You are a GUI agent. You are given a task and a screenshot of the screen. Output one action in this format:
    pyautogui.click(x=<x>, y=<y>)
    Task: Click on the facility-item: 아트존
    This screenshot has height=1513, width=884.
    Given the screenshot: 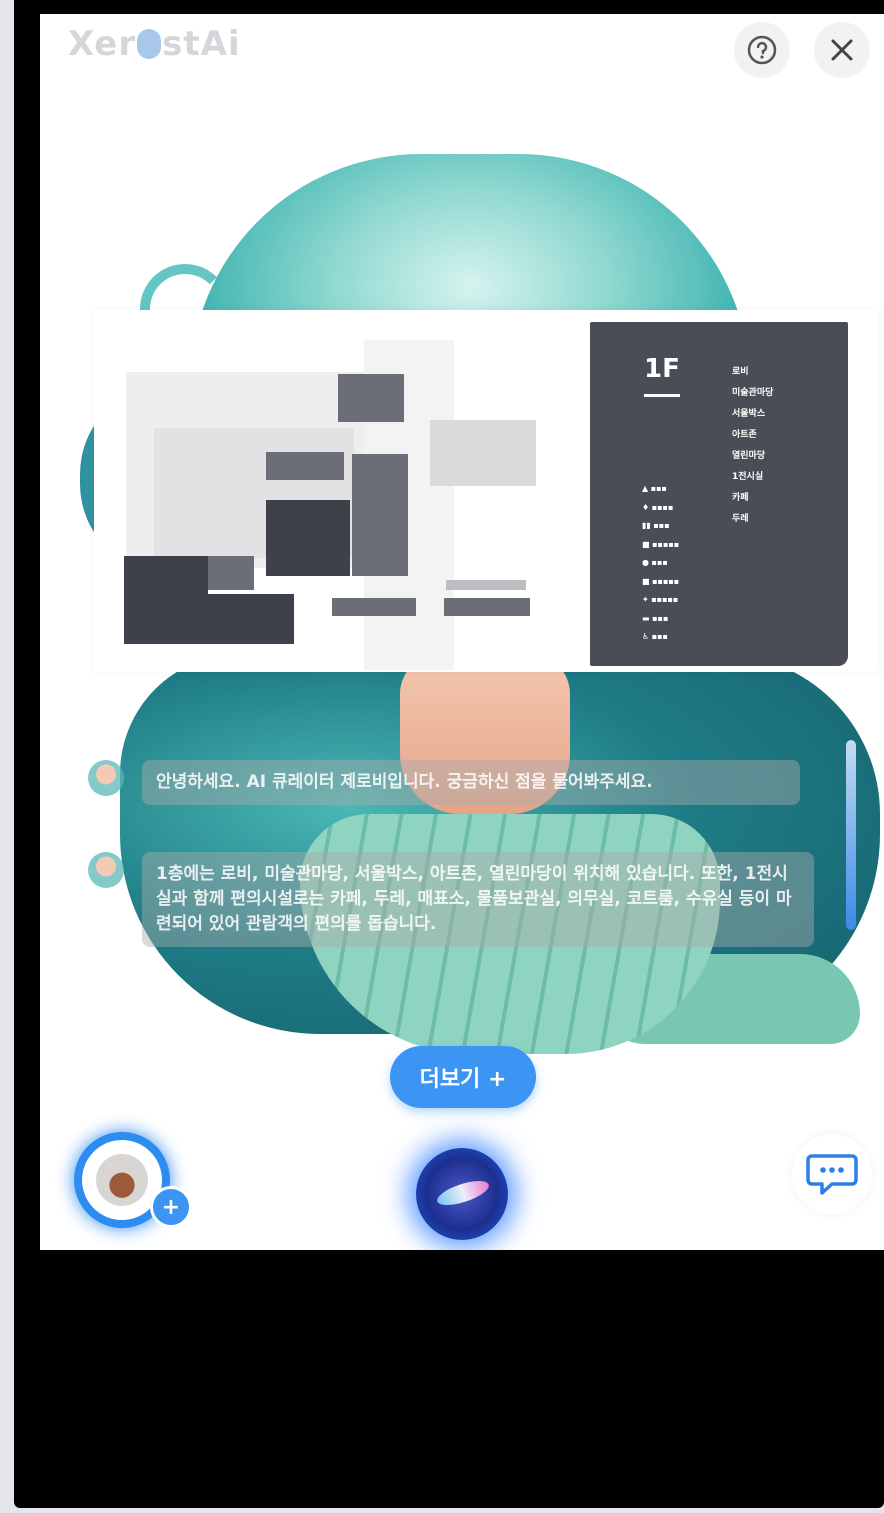 What is the action you would take?
    pyautogui.click(x=744, y=435)
    